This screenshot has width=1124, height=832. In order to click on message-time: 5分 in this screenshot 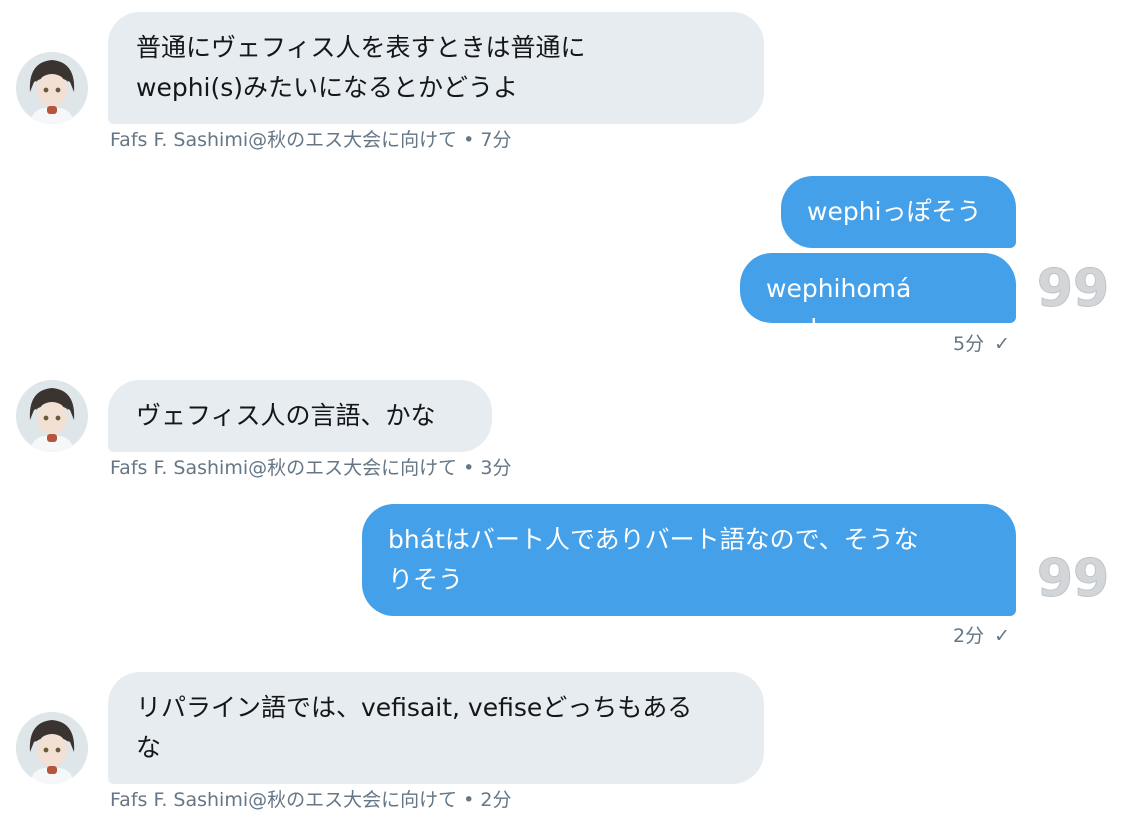, I will do `click(968, 344)`.